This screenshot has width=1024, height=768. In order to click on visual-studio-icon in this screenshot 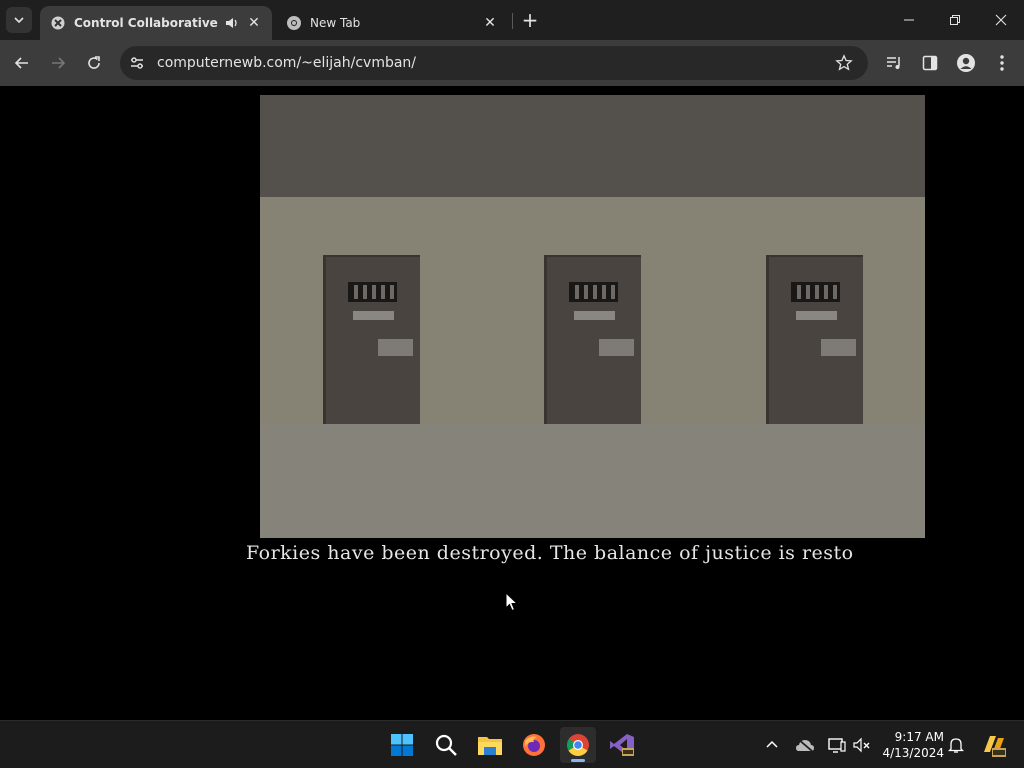, I will do `click(622, 745)`.